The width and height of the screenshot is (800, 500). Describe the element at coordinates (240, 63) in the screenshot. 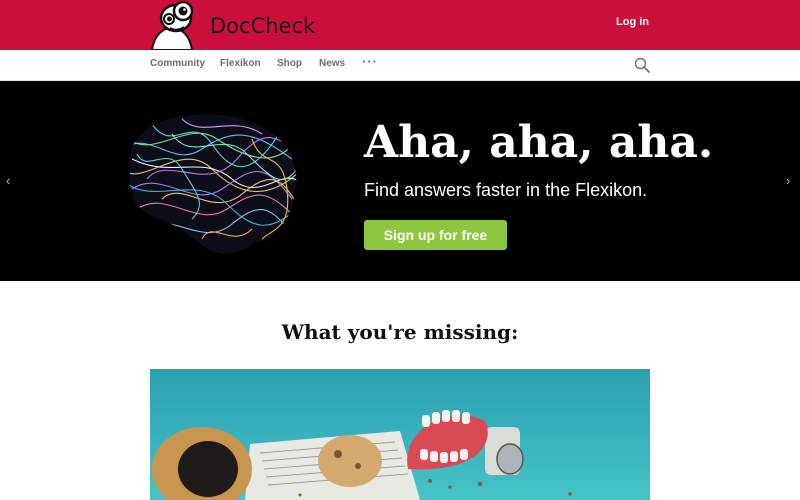

I see `nav-item-flexikon: Flexikon` at that location.